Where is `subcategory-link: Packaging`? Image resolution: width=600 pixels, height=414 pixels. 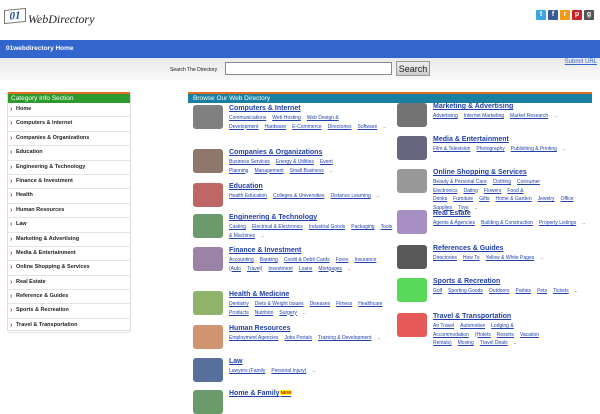 subcategory-link: Packaging is located at coordinates (362, 227).